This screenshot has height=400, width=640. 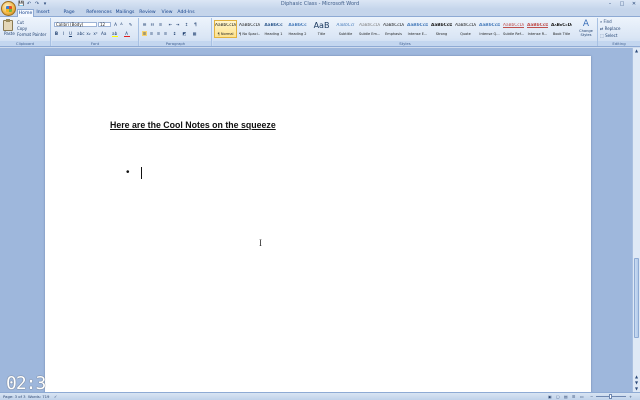 I want to click on increase-indent-icon: ⇥, so click(x=177, y=24).